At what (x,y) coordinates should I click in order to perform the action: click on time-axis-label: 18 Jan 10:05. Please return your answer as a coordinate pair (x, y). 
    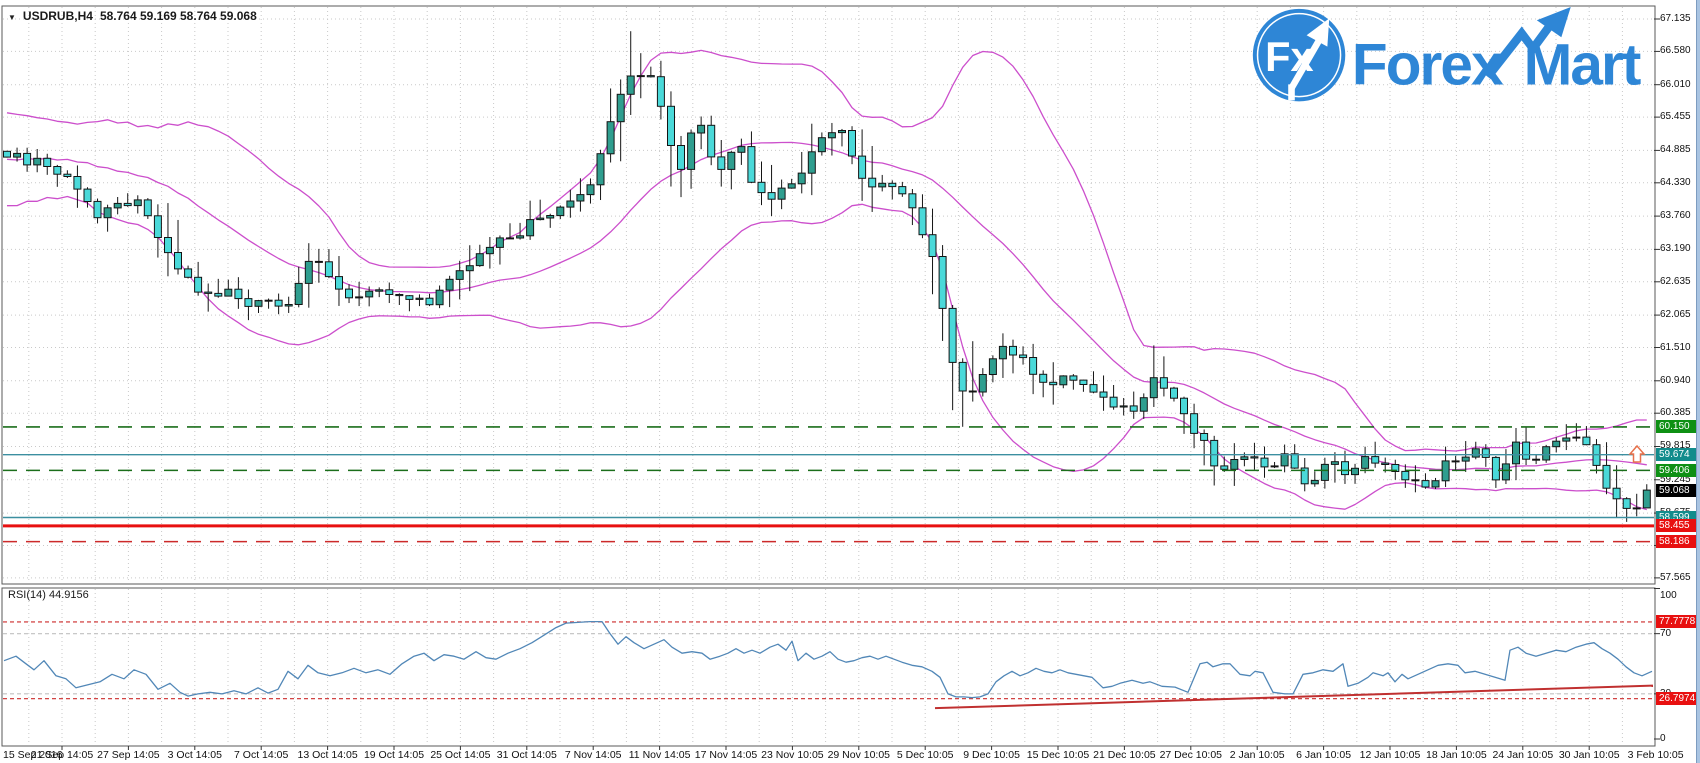
    Looking at the image, I should click on (1456, 755).